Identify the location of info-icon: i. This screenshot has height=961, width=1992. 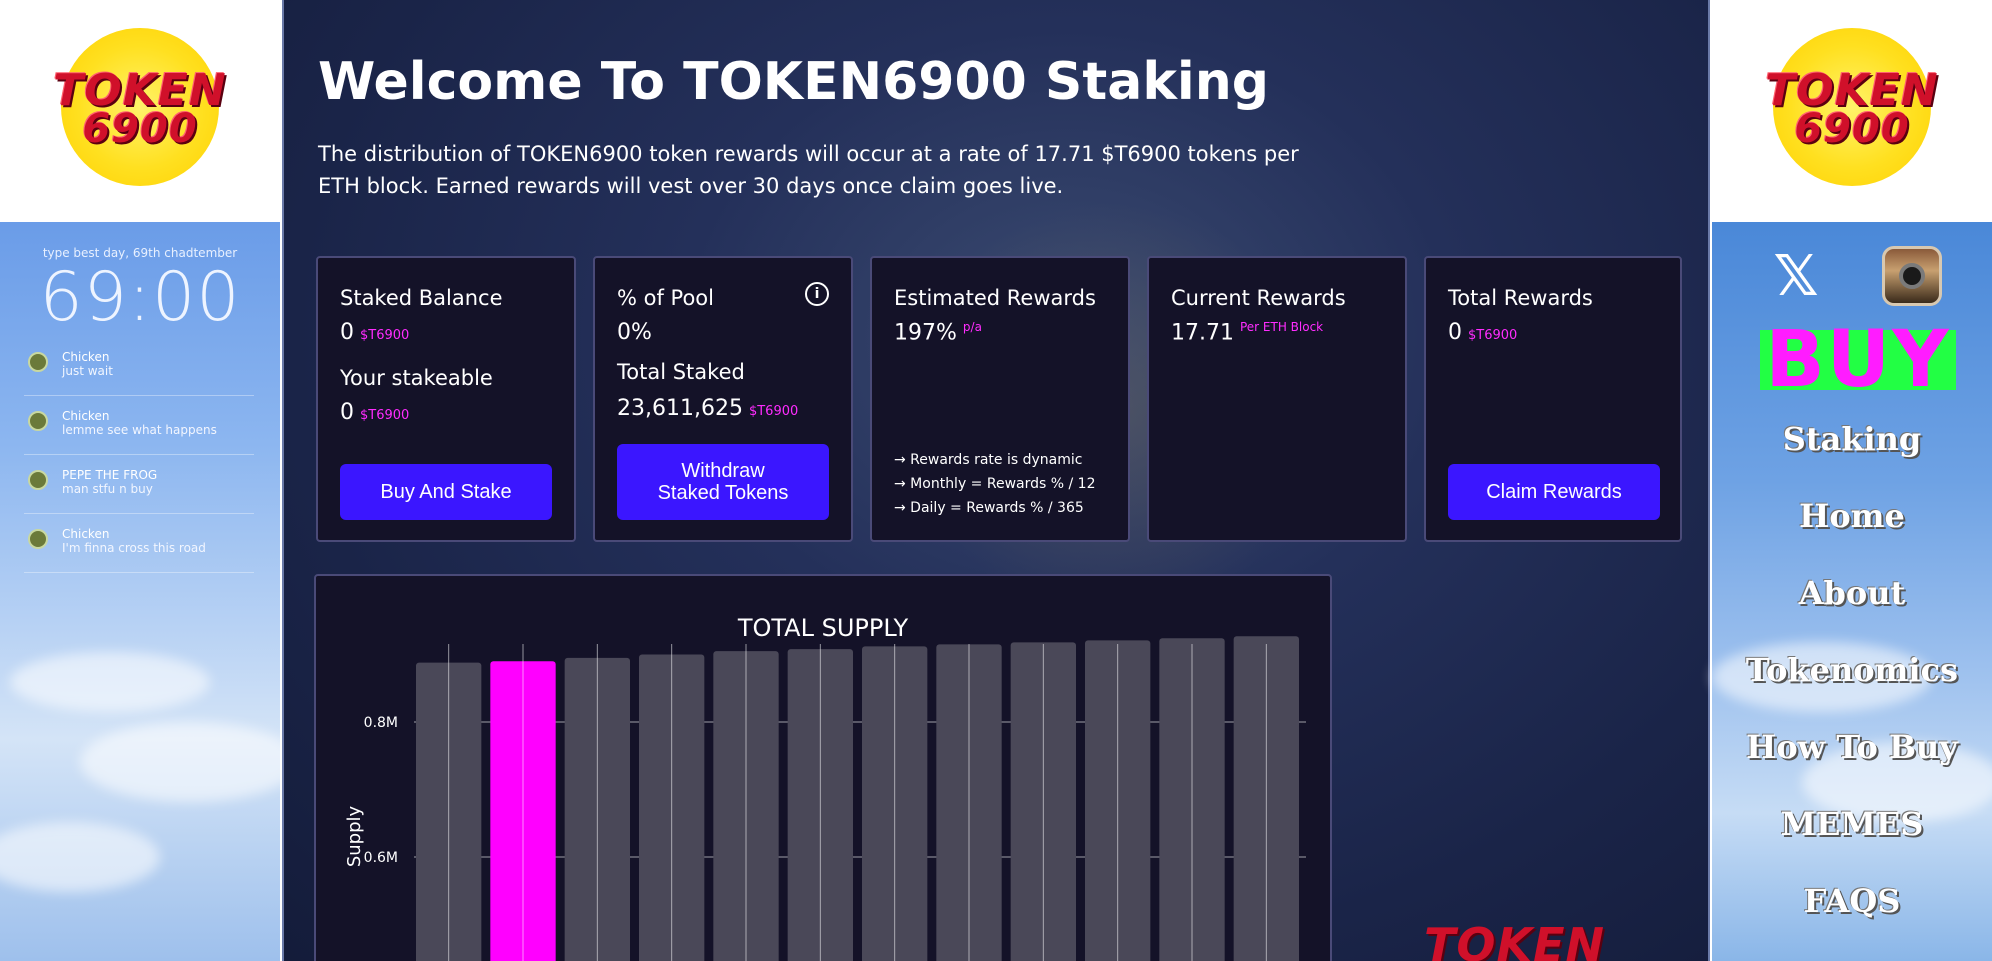
(817, 294).